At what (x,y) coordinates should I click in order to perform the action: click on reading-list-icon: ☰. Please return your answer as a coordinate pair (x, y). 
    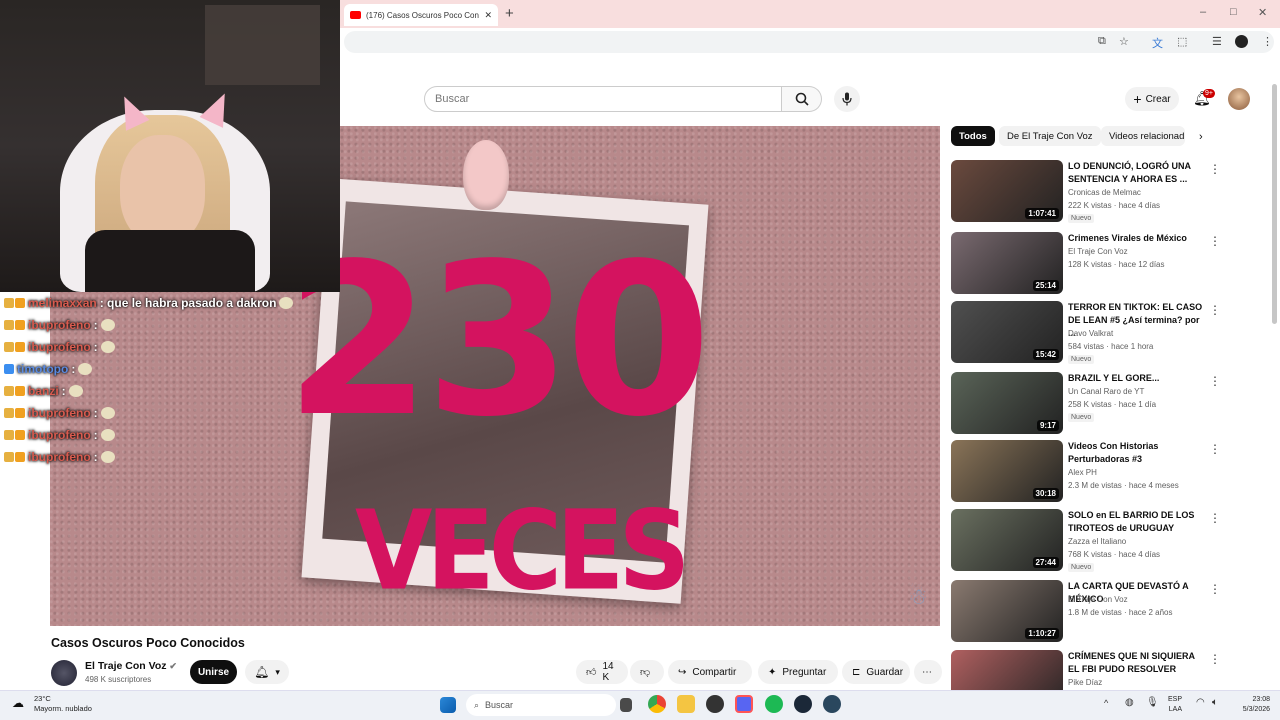
    Looking at the image, I should click on (1217, 41).